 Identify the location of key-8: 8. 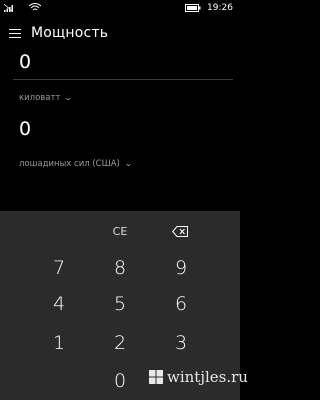
(120, 268).